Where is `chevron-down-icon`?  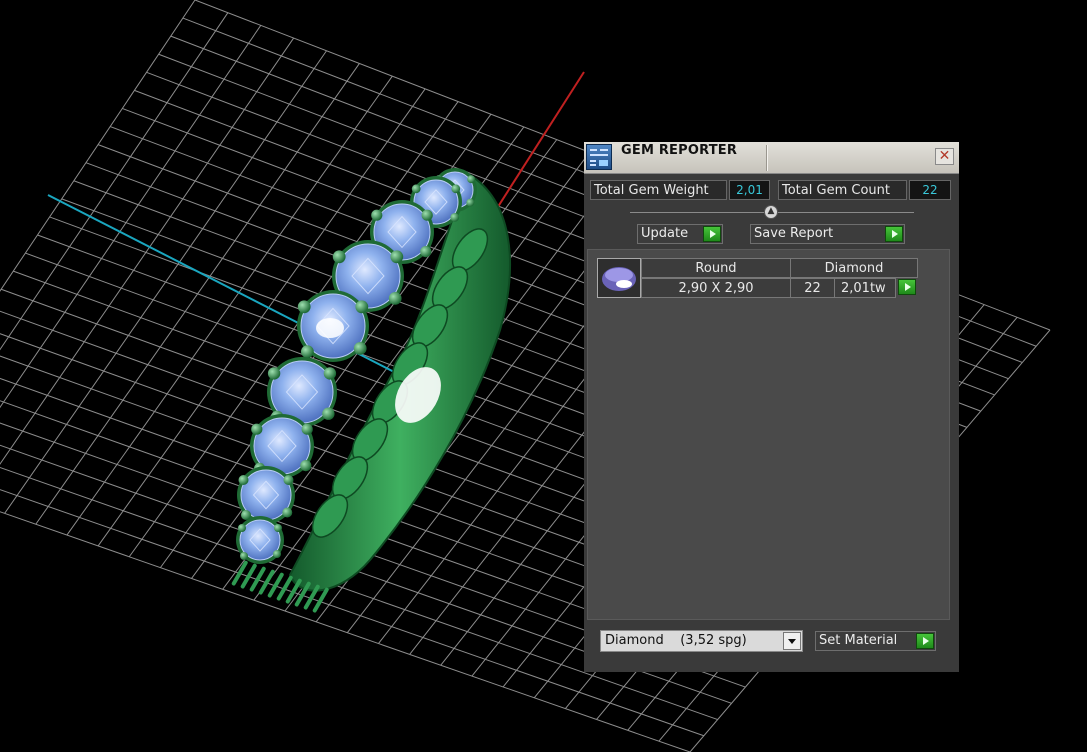 chevron-down-icon is located at coordinates (792, 641).